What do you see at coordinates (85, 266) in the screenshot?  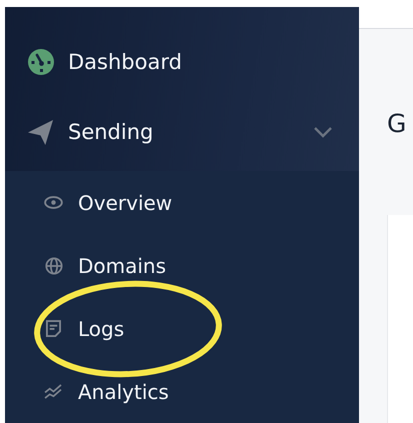 I see `sidebar-subitem: Domains` at bounding box center [85, 266].